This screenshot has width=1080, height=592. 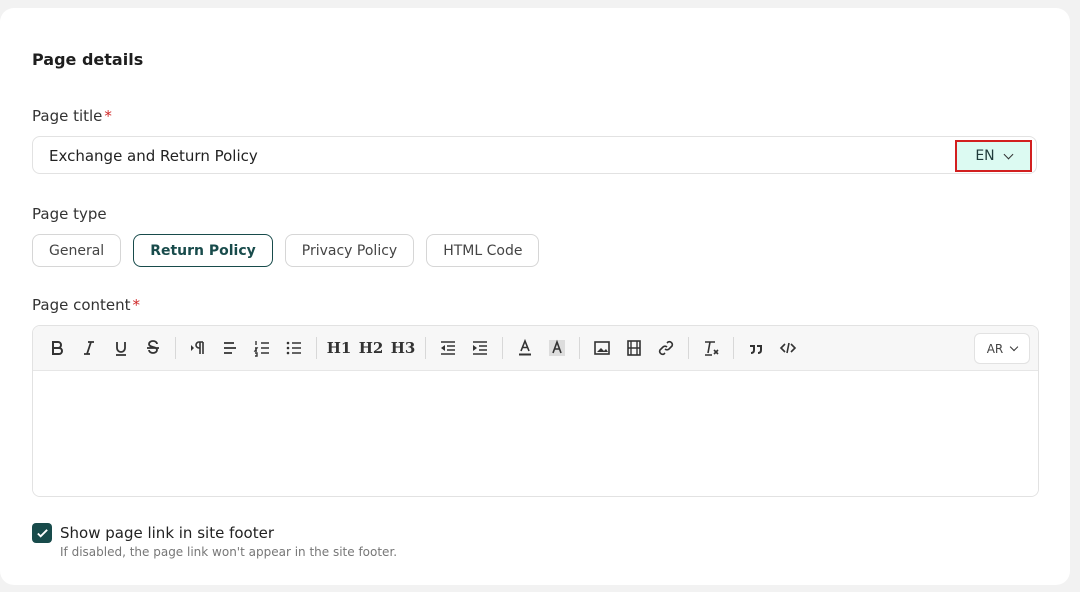 What do you see at coordinates (72, 116) in the screenshot?
I see `page-title-label: Page title *` at bounding box center [72, 116].